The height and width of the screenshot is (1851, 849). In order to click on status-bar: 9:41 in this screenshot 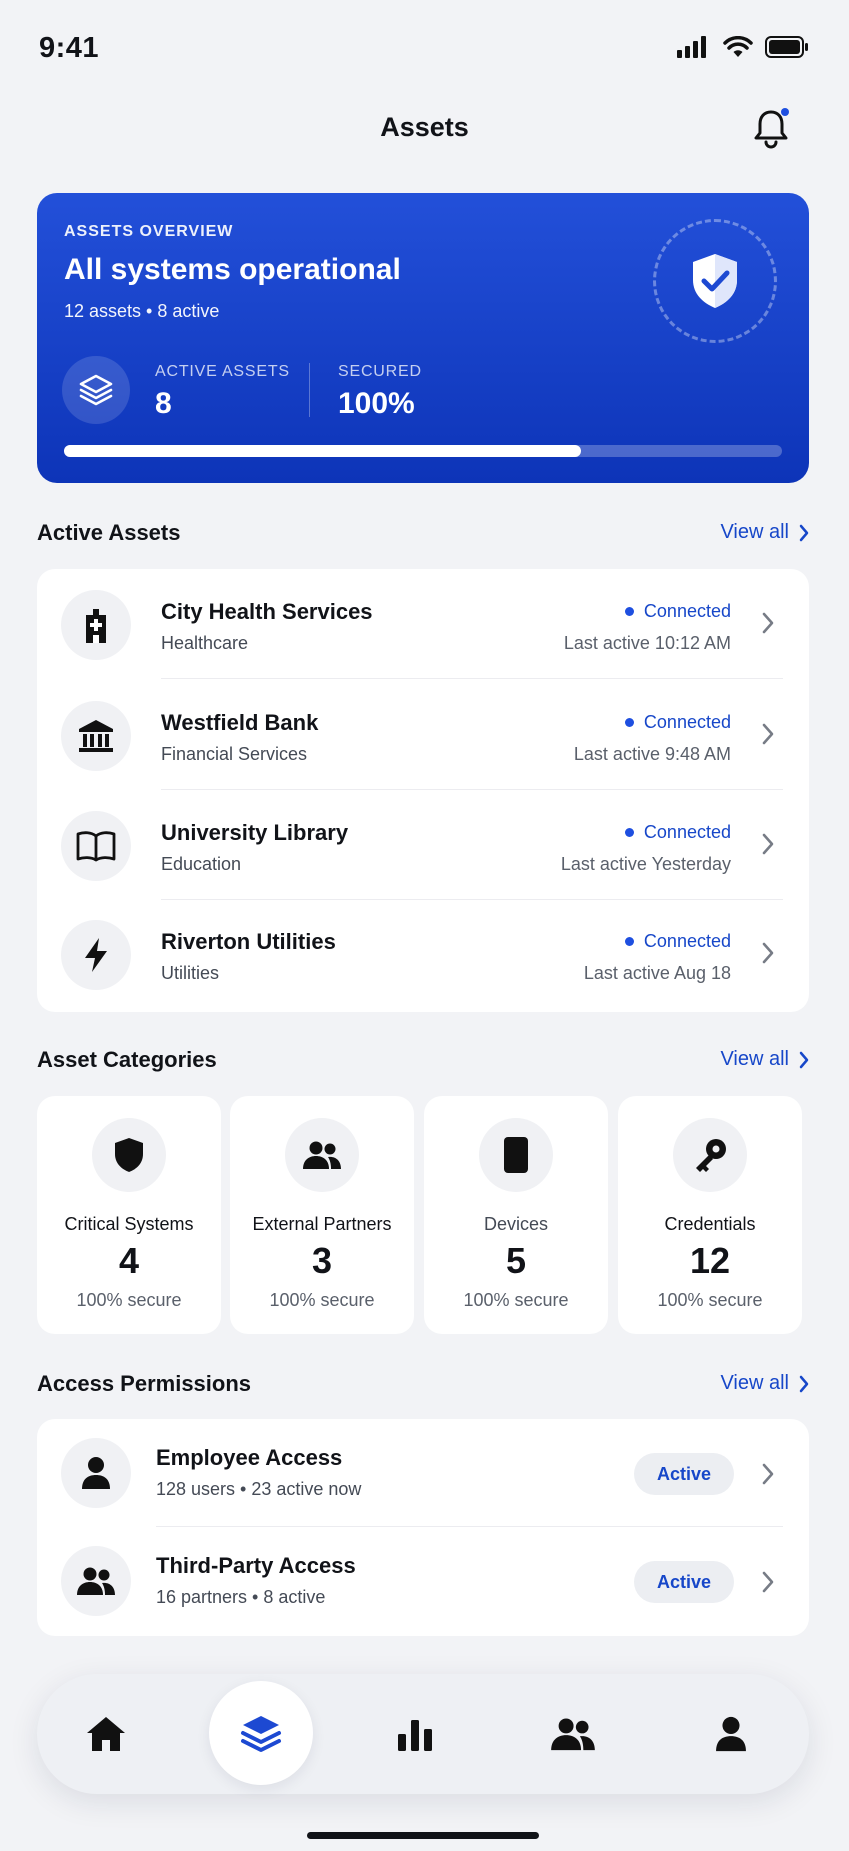, I will do `click(424, 50)`.